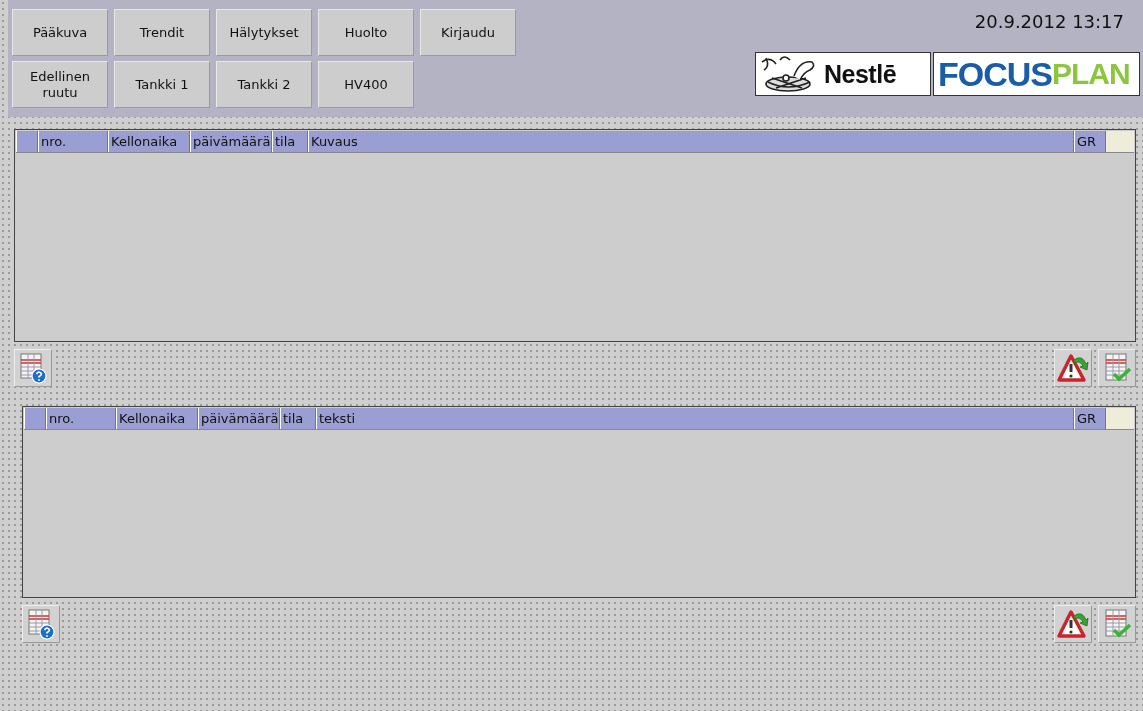 The image size is (1143, 711). What do you see at coordinates (264, 84) in the screenshot?
I see `nav-button: Tankki 2` at bounding box center [264, 84].